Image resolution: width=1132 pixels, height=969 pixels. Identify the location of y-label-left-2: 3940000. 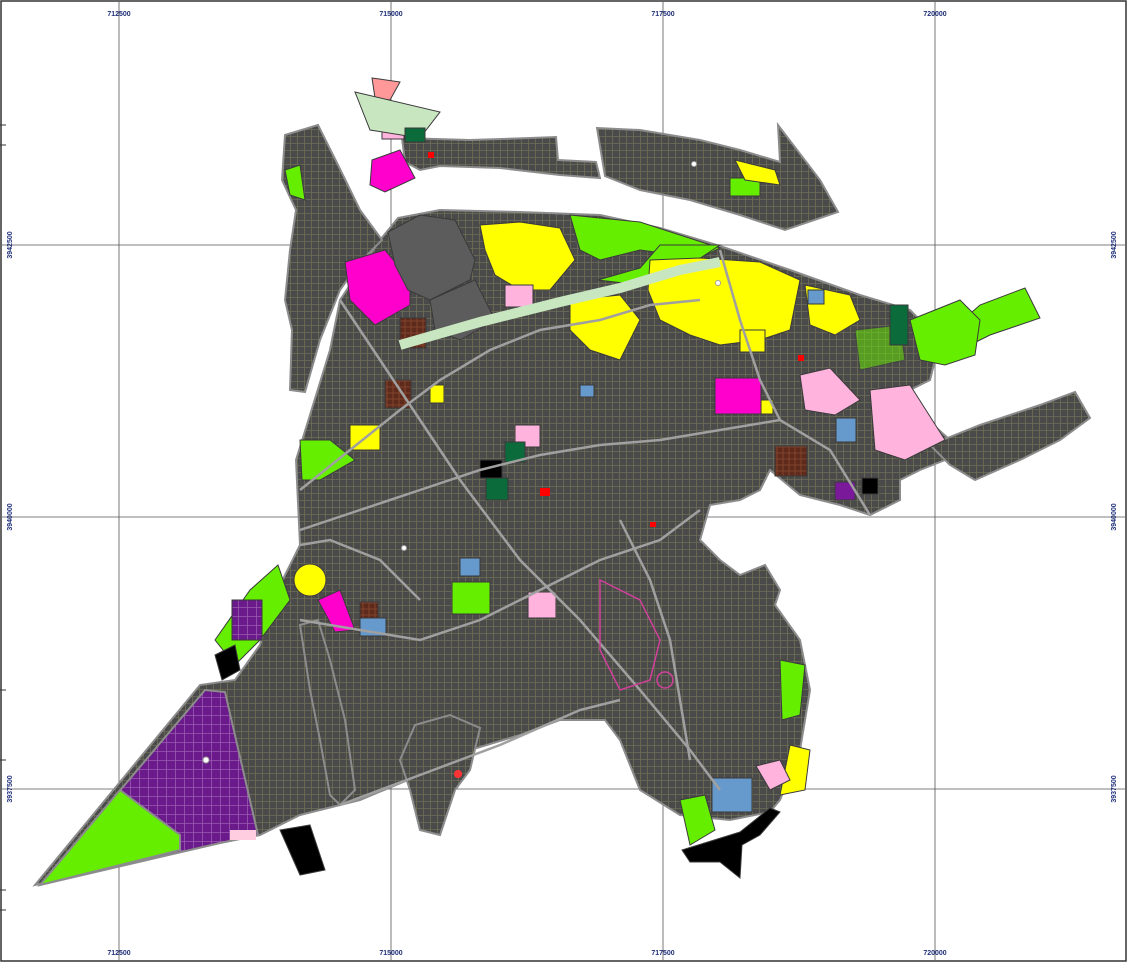
(10, 516).